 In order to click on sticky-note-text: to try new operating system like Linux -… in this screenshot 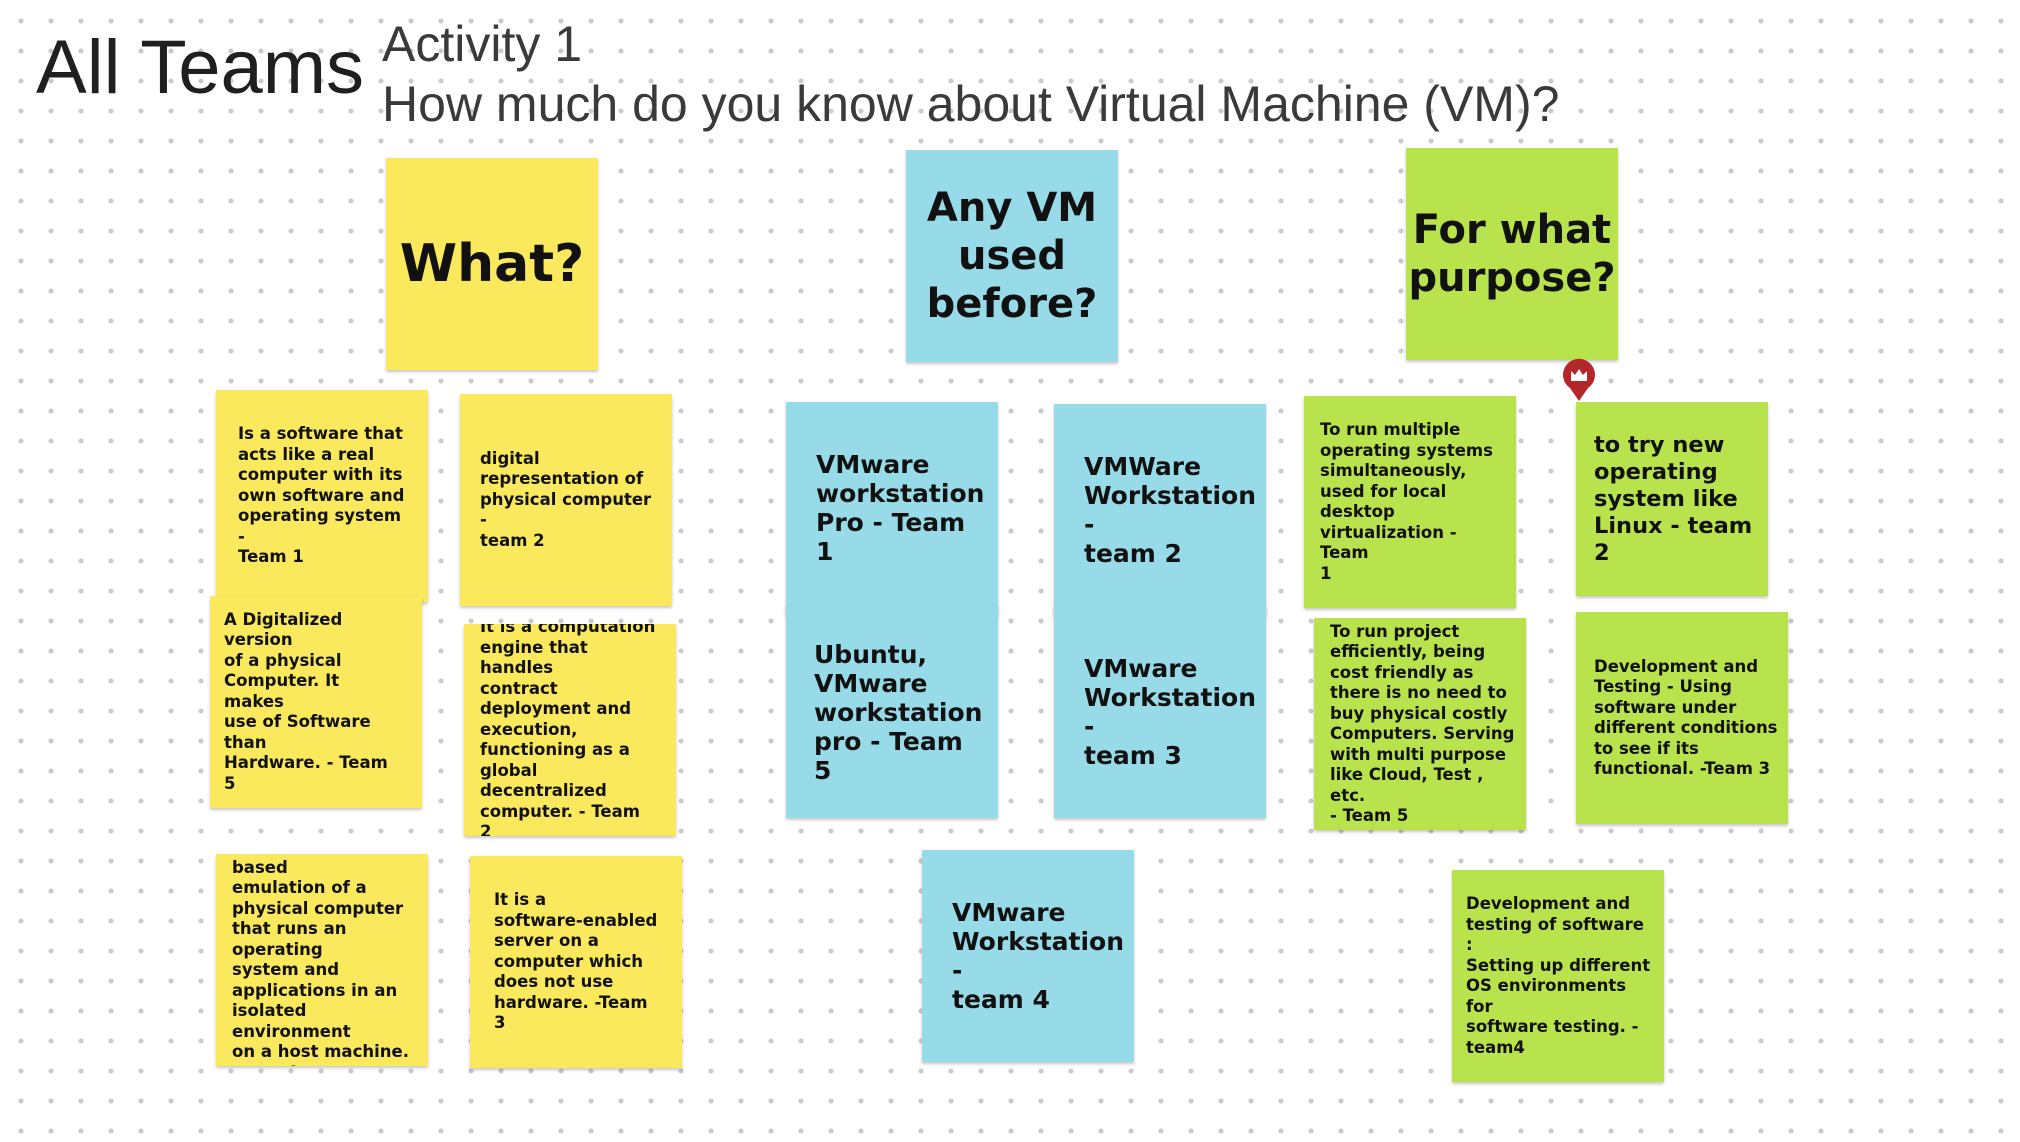, I will do `click(1673, 498)`.